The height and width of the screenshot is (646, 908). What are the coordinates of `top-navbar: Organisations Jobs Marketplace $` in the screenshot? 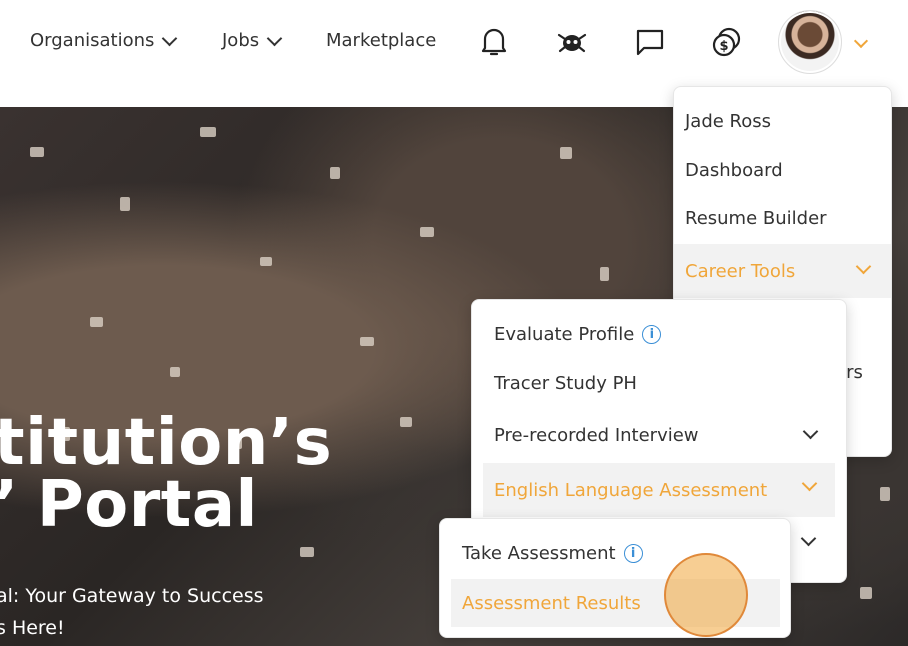 It's located at (454, 44).